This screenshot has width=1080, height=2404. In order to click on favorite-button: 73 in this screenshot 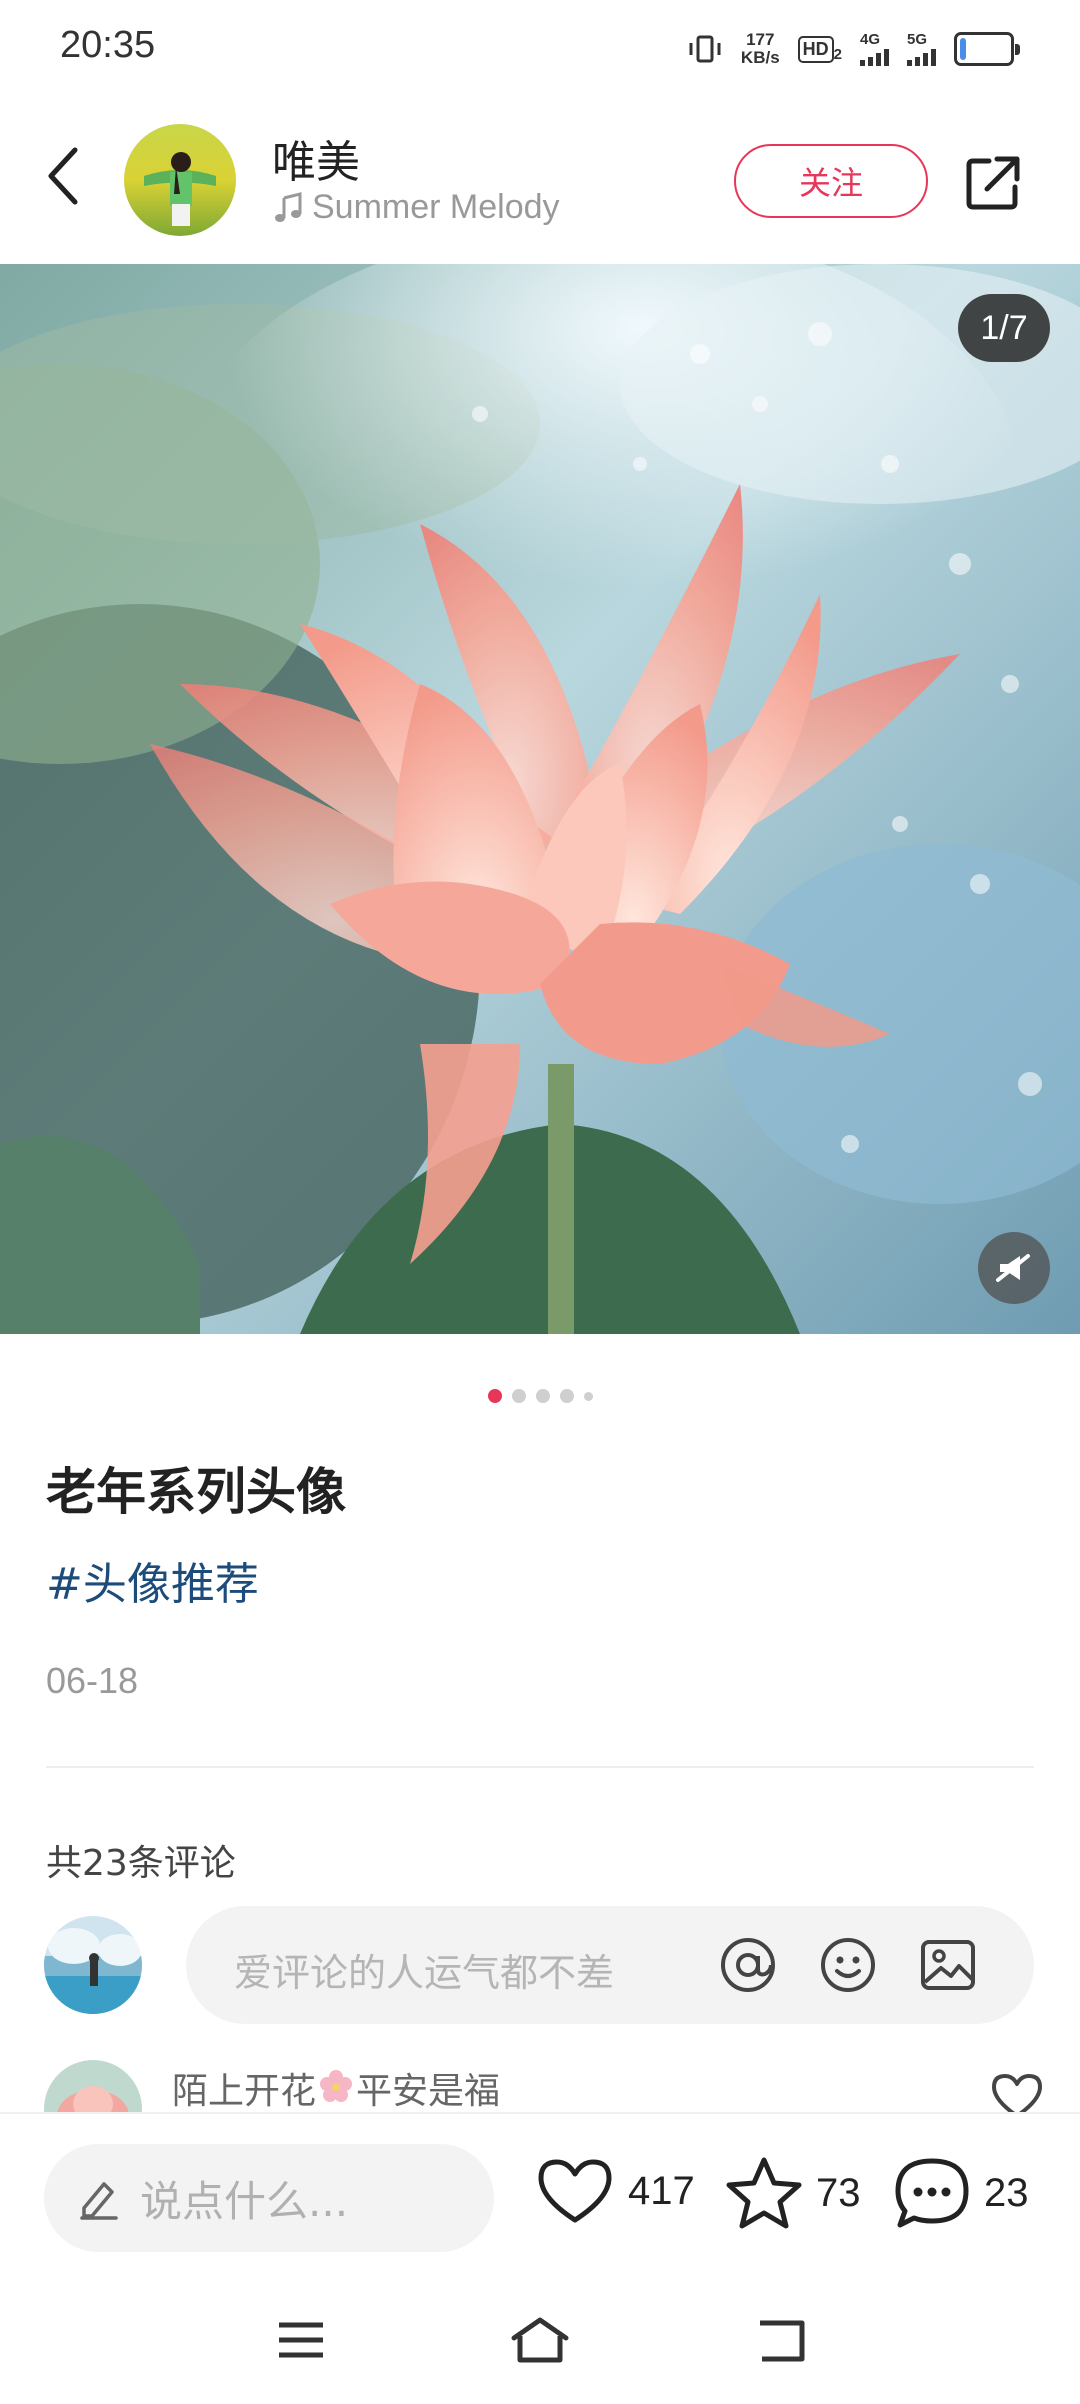, I will do `click(793, 2193)`.